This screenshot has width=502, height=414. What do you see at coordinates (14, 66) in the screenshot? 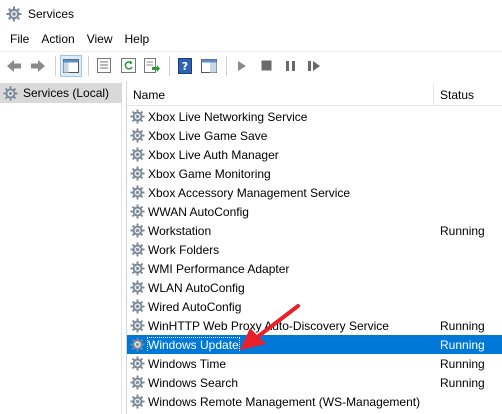
I see `back-icon` at bounding box center [14, 66].